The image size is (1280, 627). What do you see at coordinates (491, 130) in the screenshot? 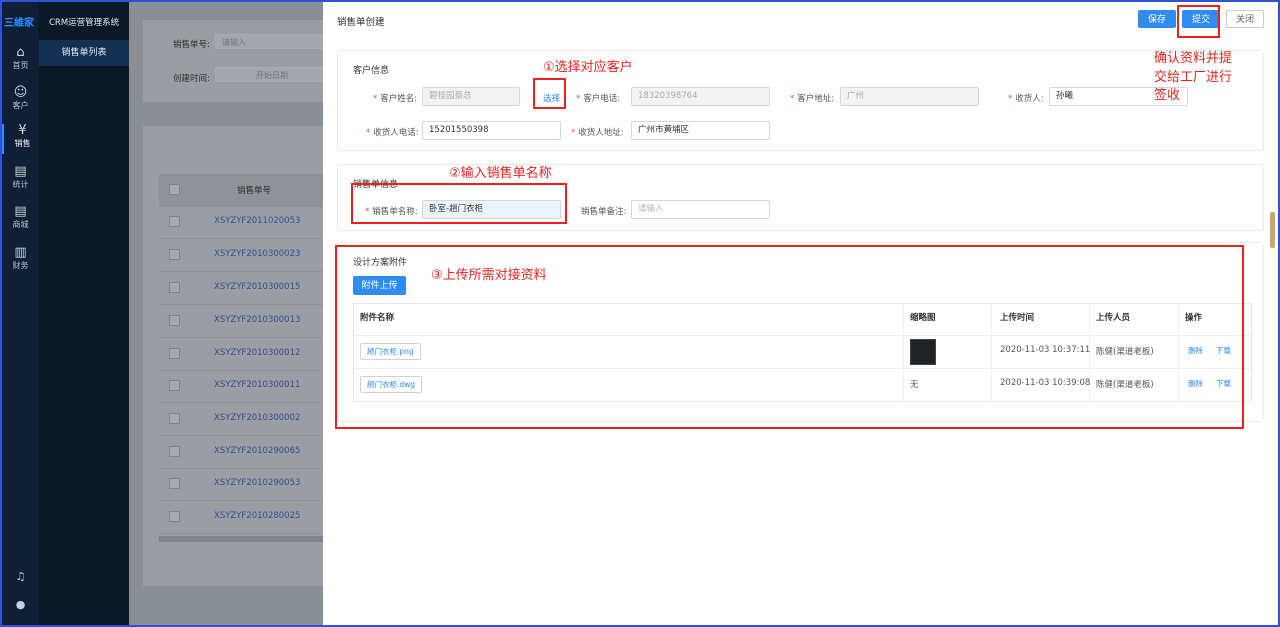
I see `receiver-phone-field: 15201550398` at bounding box center [491, 130].